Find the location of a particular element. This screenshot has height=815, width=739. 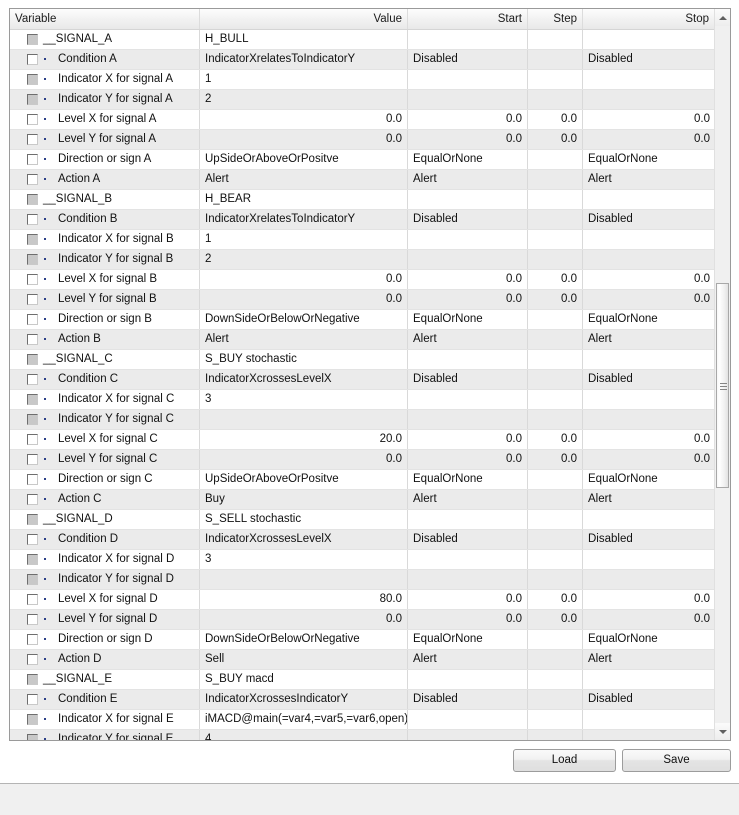

variable-cell: Condition D is located at coordinates (105, 539).